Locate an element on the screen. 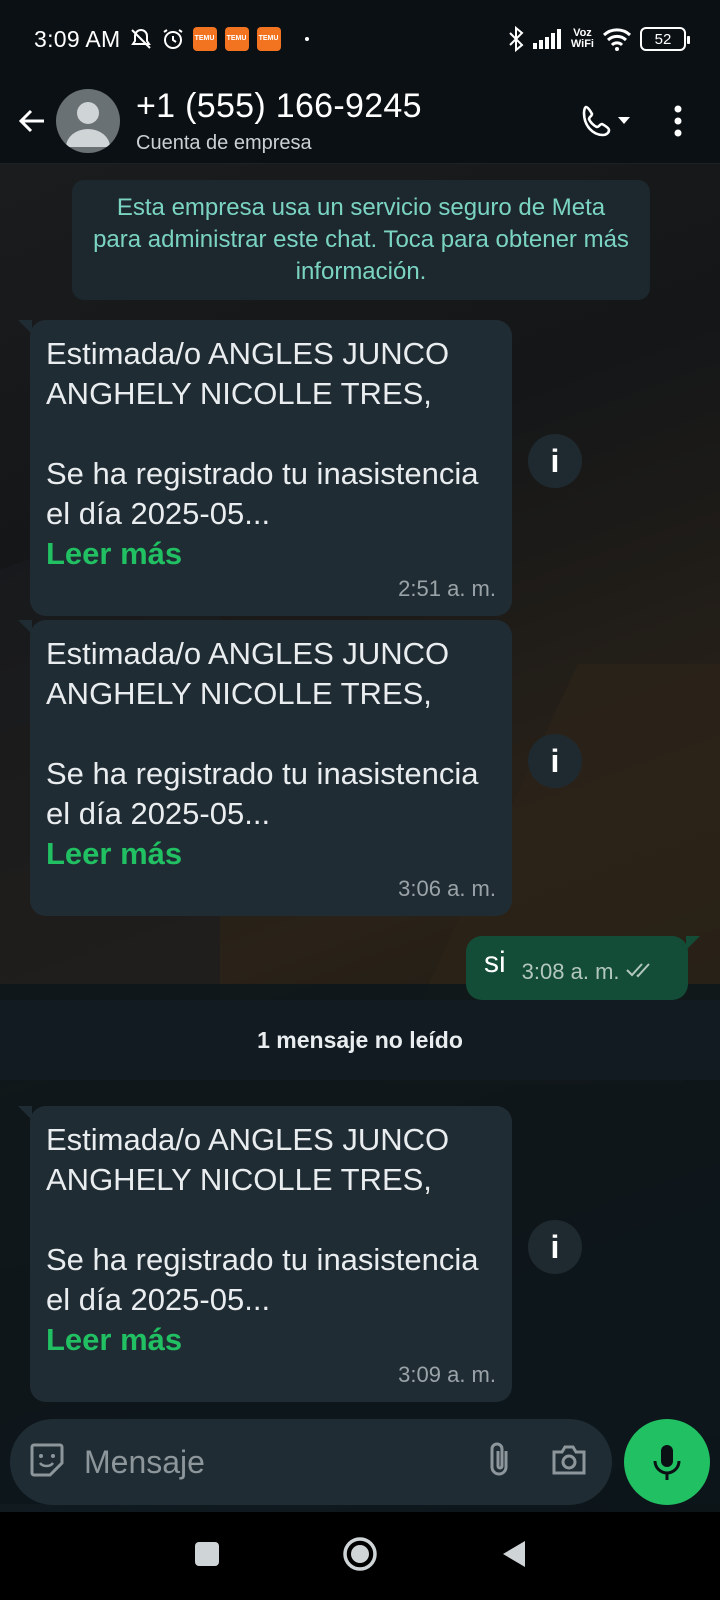  more-vert-icon is located at coordinates (678, 120).